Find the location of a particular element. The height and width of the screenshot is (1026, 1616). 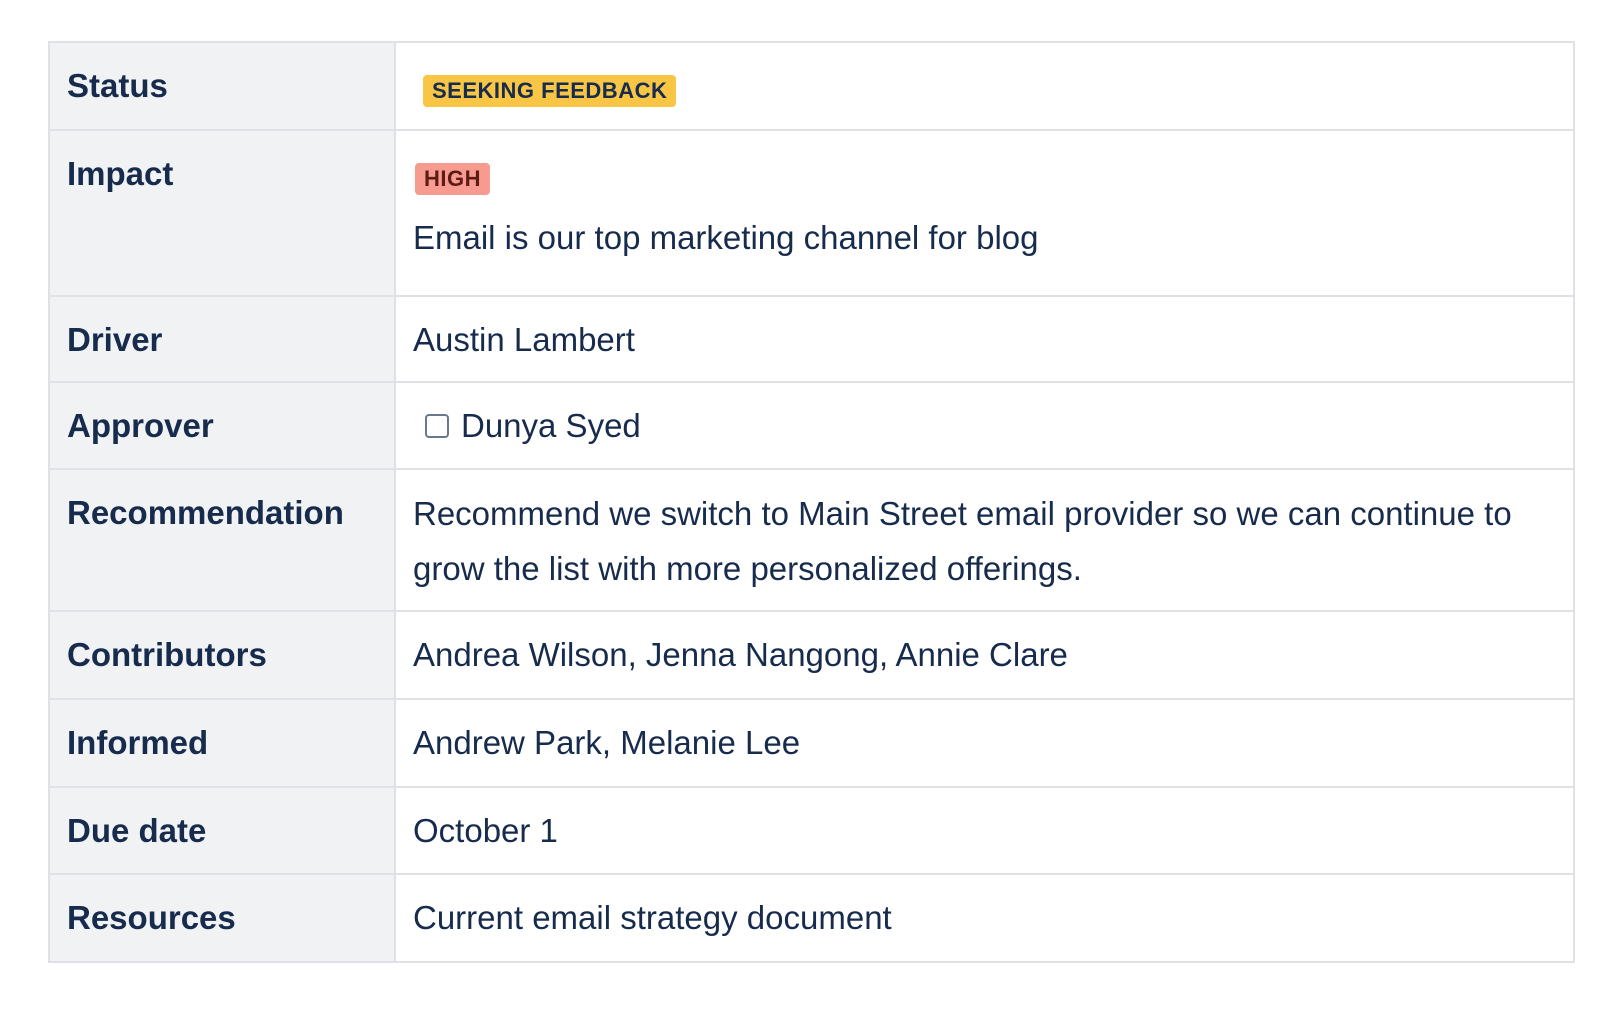

approver-checkbox is located at coordinates (437, 426).